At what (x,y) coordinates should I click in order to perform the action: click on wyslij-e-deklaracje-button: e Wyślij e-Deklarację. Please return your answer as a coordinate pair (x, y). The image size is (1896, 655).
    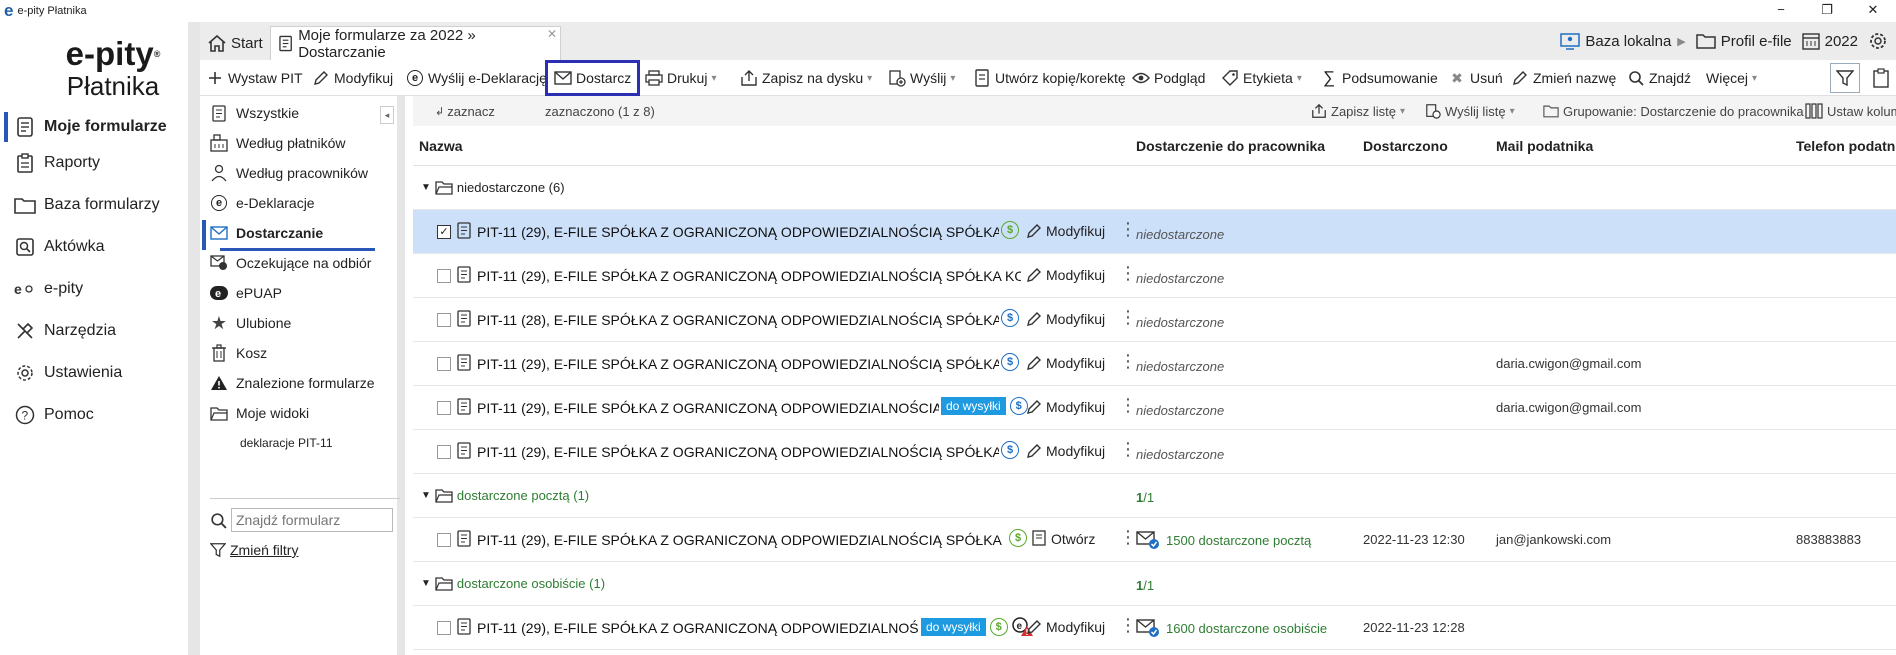
    Looking at the image, I should click on (476, 78).